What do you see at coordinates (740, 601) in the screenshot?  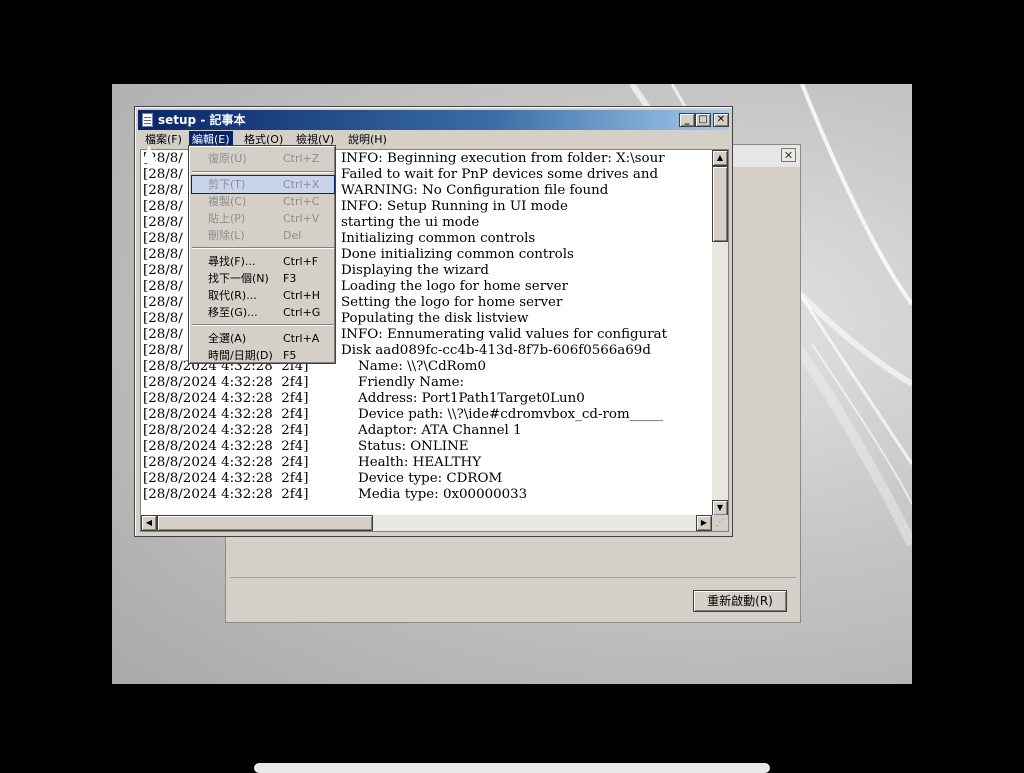 I see `reboot-button: 重新啟動(R)` at bounding box center [740, 601].